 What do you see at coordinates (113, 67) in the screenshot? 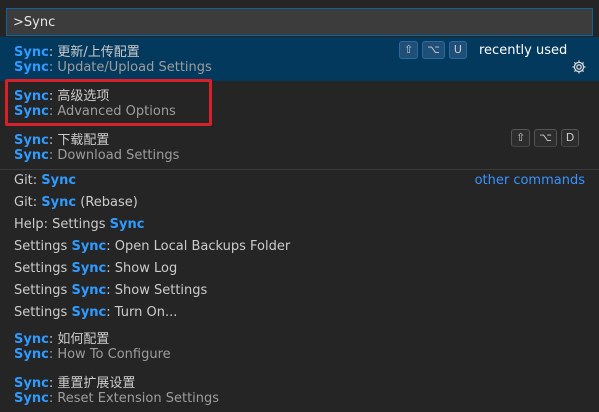
I see `command-sublabel: Sync: Update/Upload Settings` at bounding box center [113, 67].